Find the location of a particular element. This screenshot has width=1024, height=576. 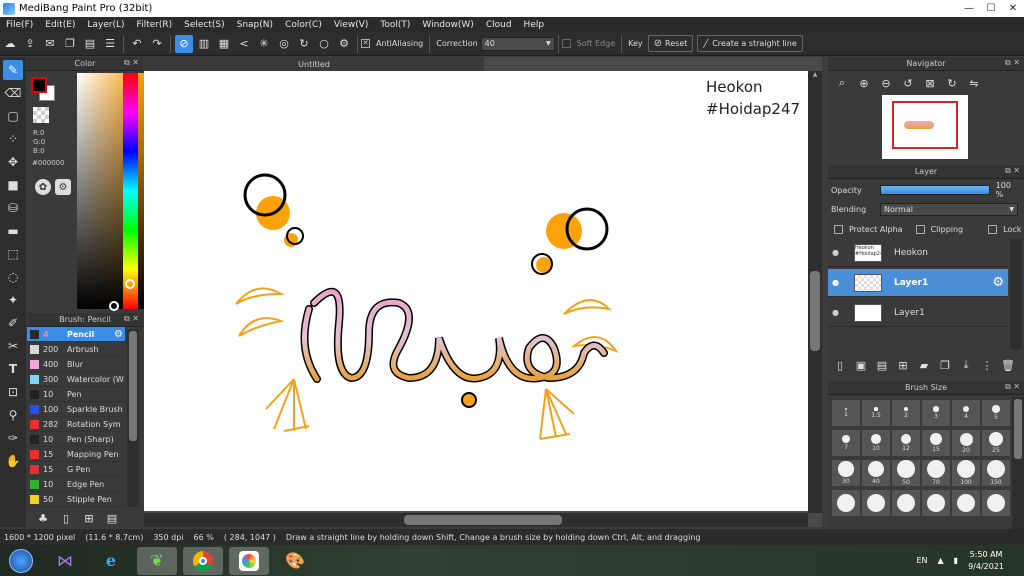

document-icon: ▤ is located at coordinates (90, 44).